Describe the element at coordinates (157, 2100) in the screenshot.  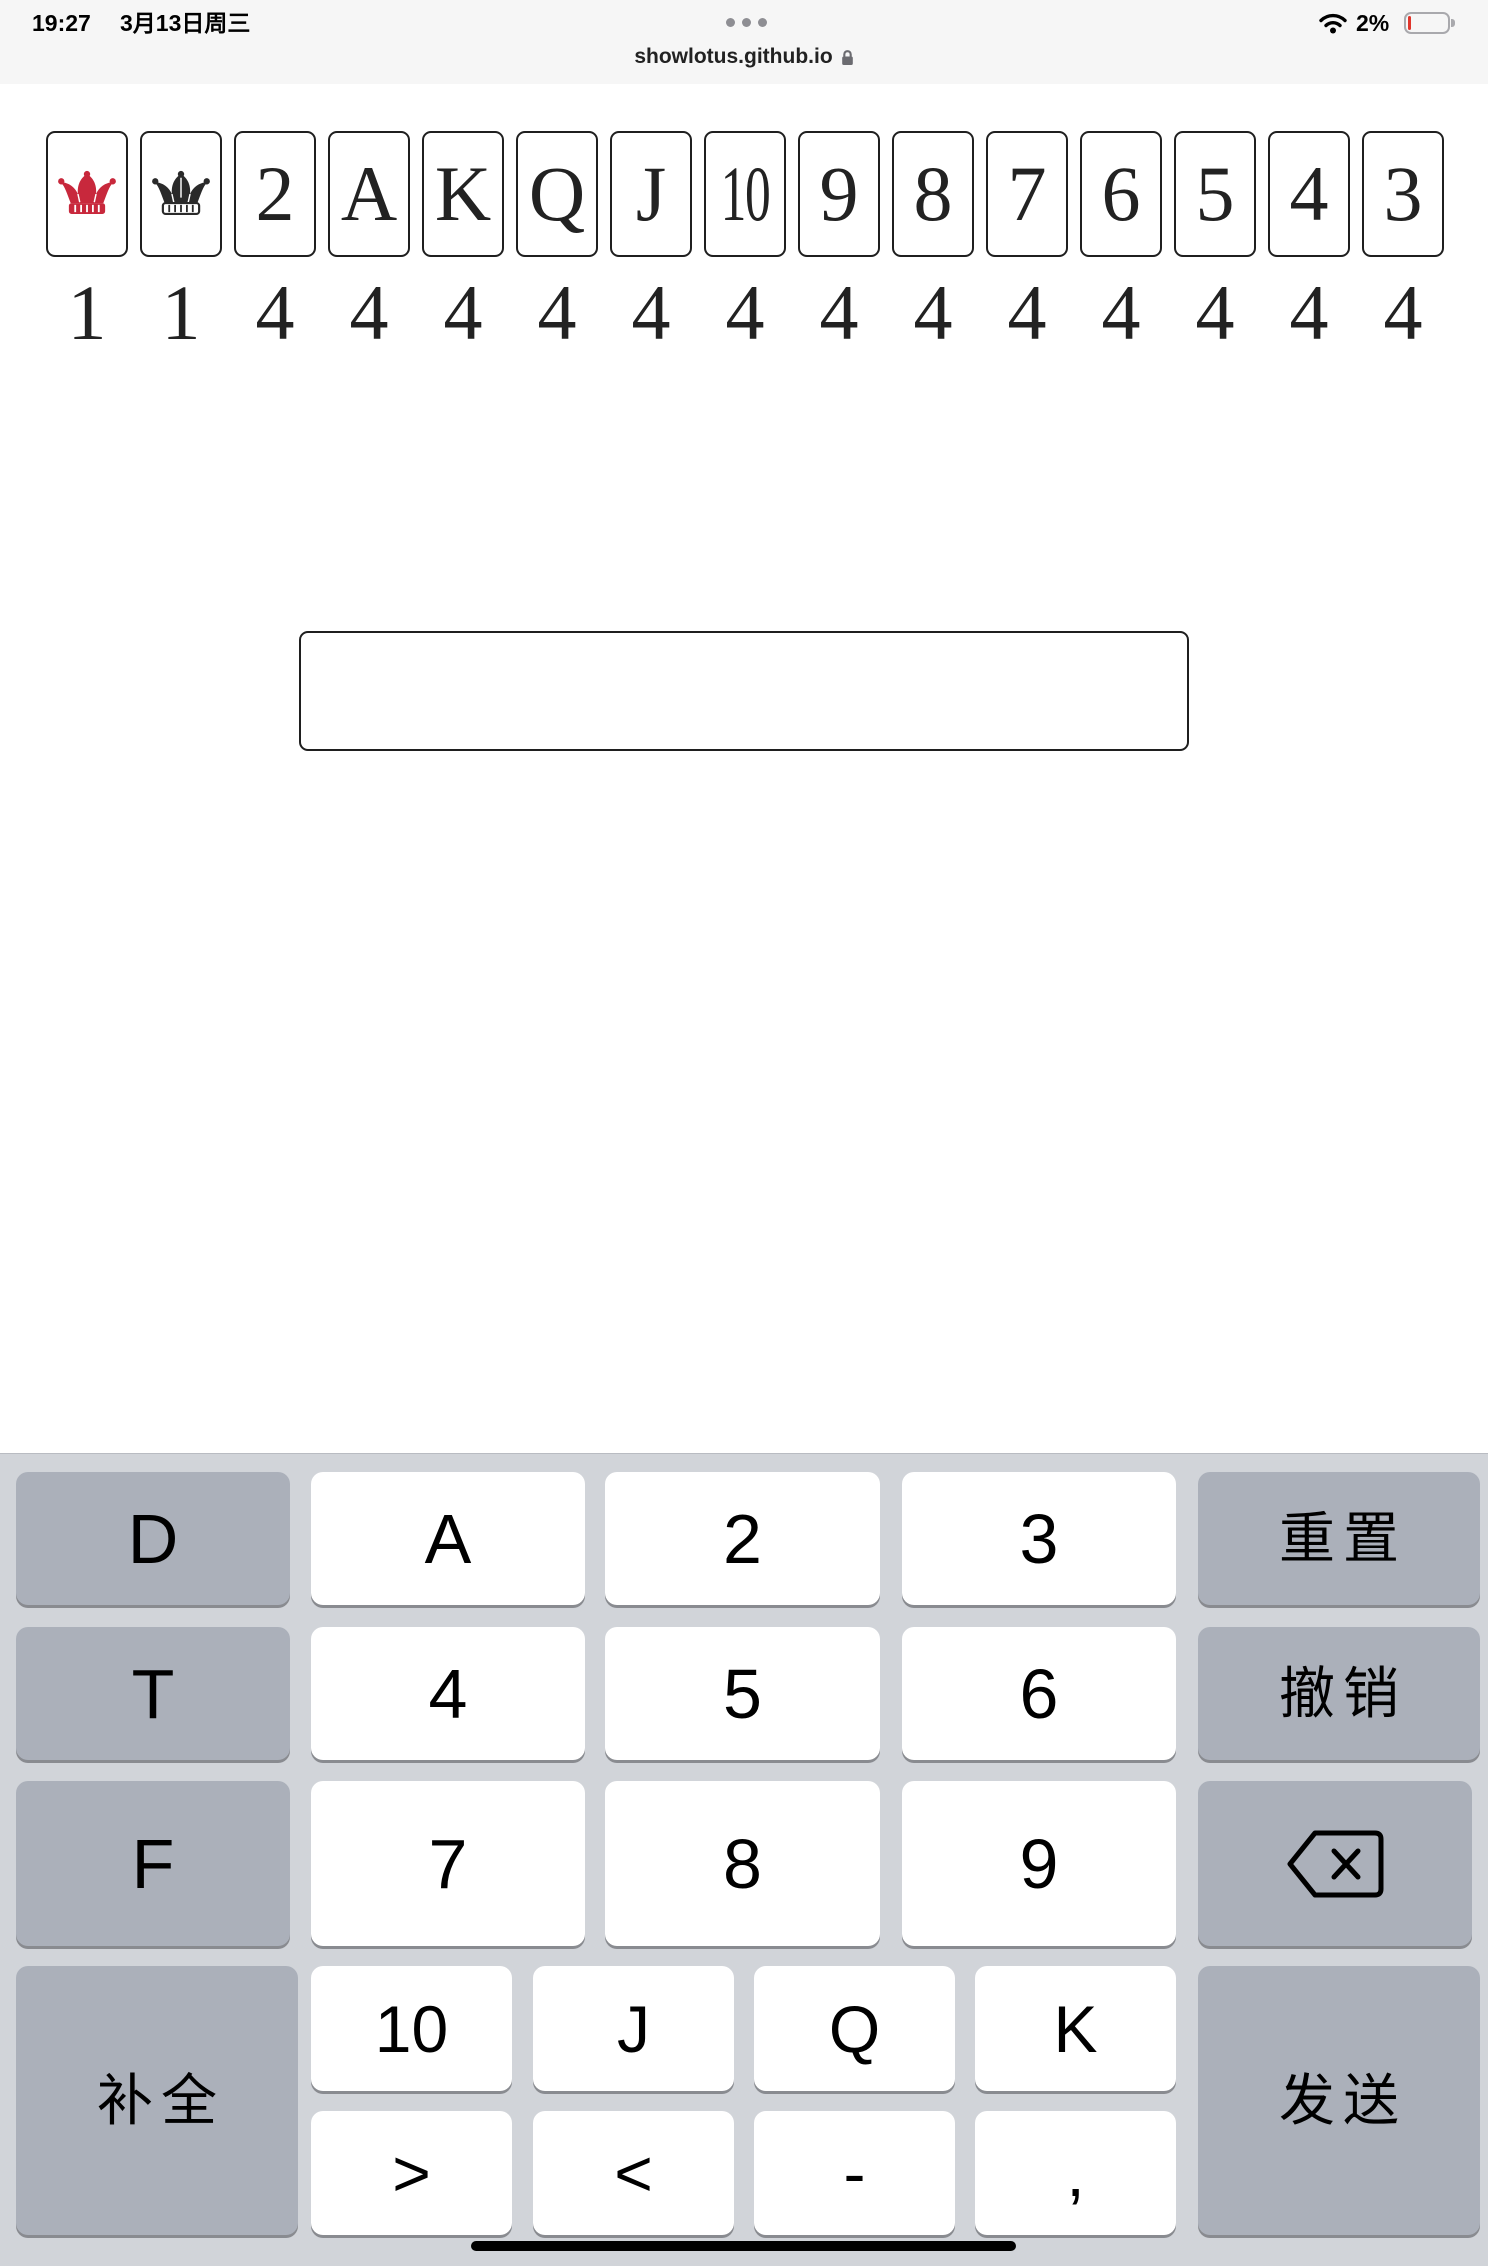
I see `autocomplete-button: 补全` at that location.